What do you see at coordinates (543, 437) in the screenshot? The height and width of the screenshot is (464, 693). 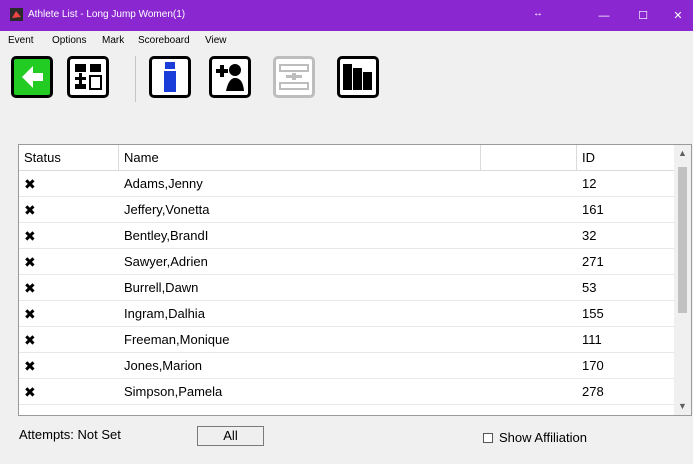 I see `show-affiliation-label: Show Affiliation` at bounding box center [543, 437].